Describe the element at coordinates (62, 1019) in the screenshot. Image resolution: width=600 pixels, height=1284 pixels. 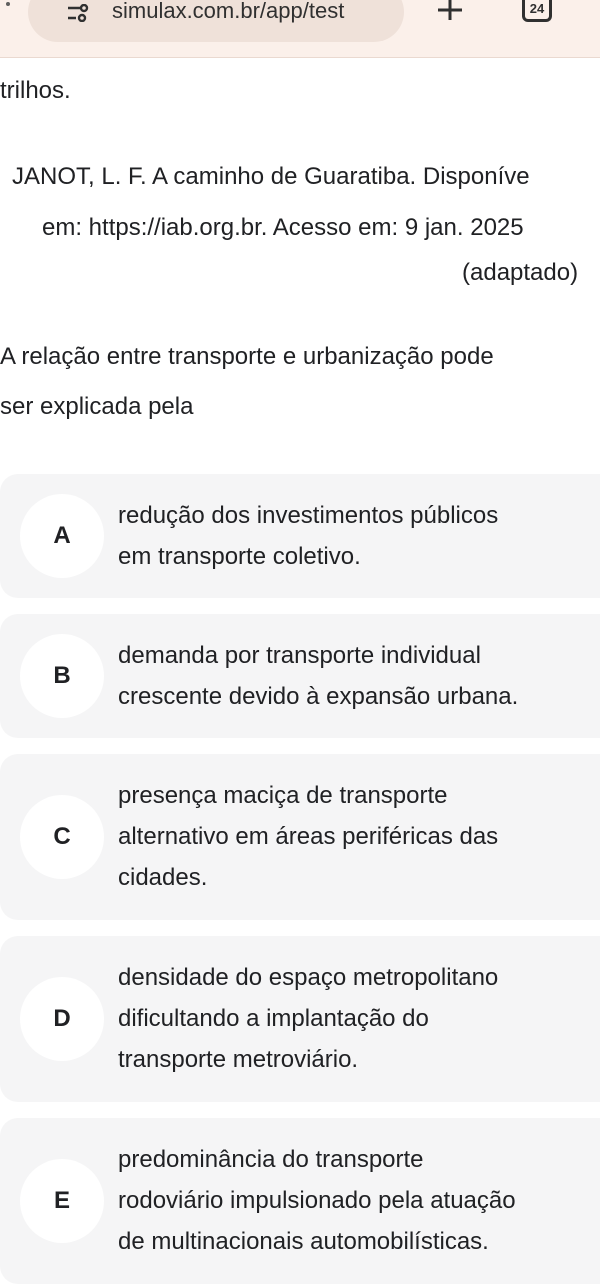
I see `option-letter-badge: D` at that location.